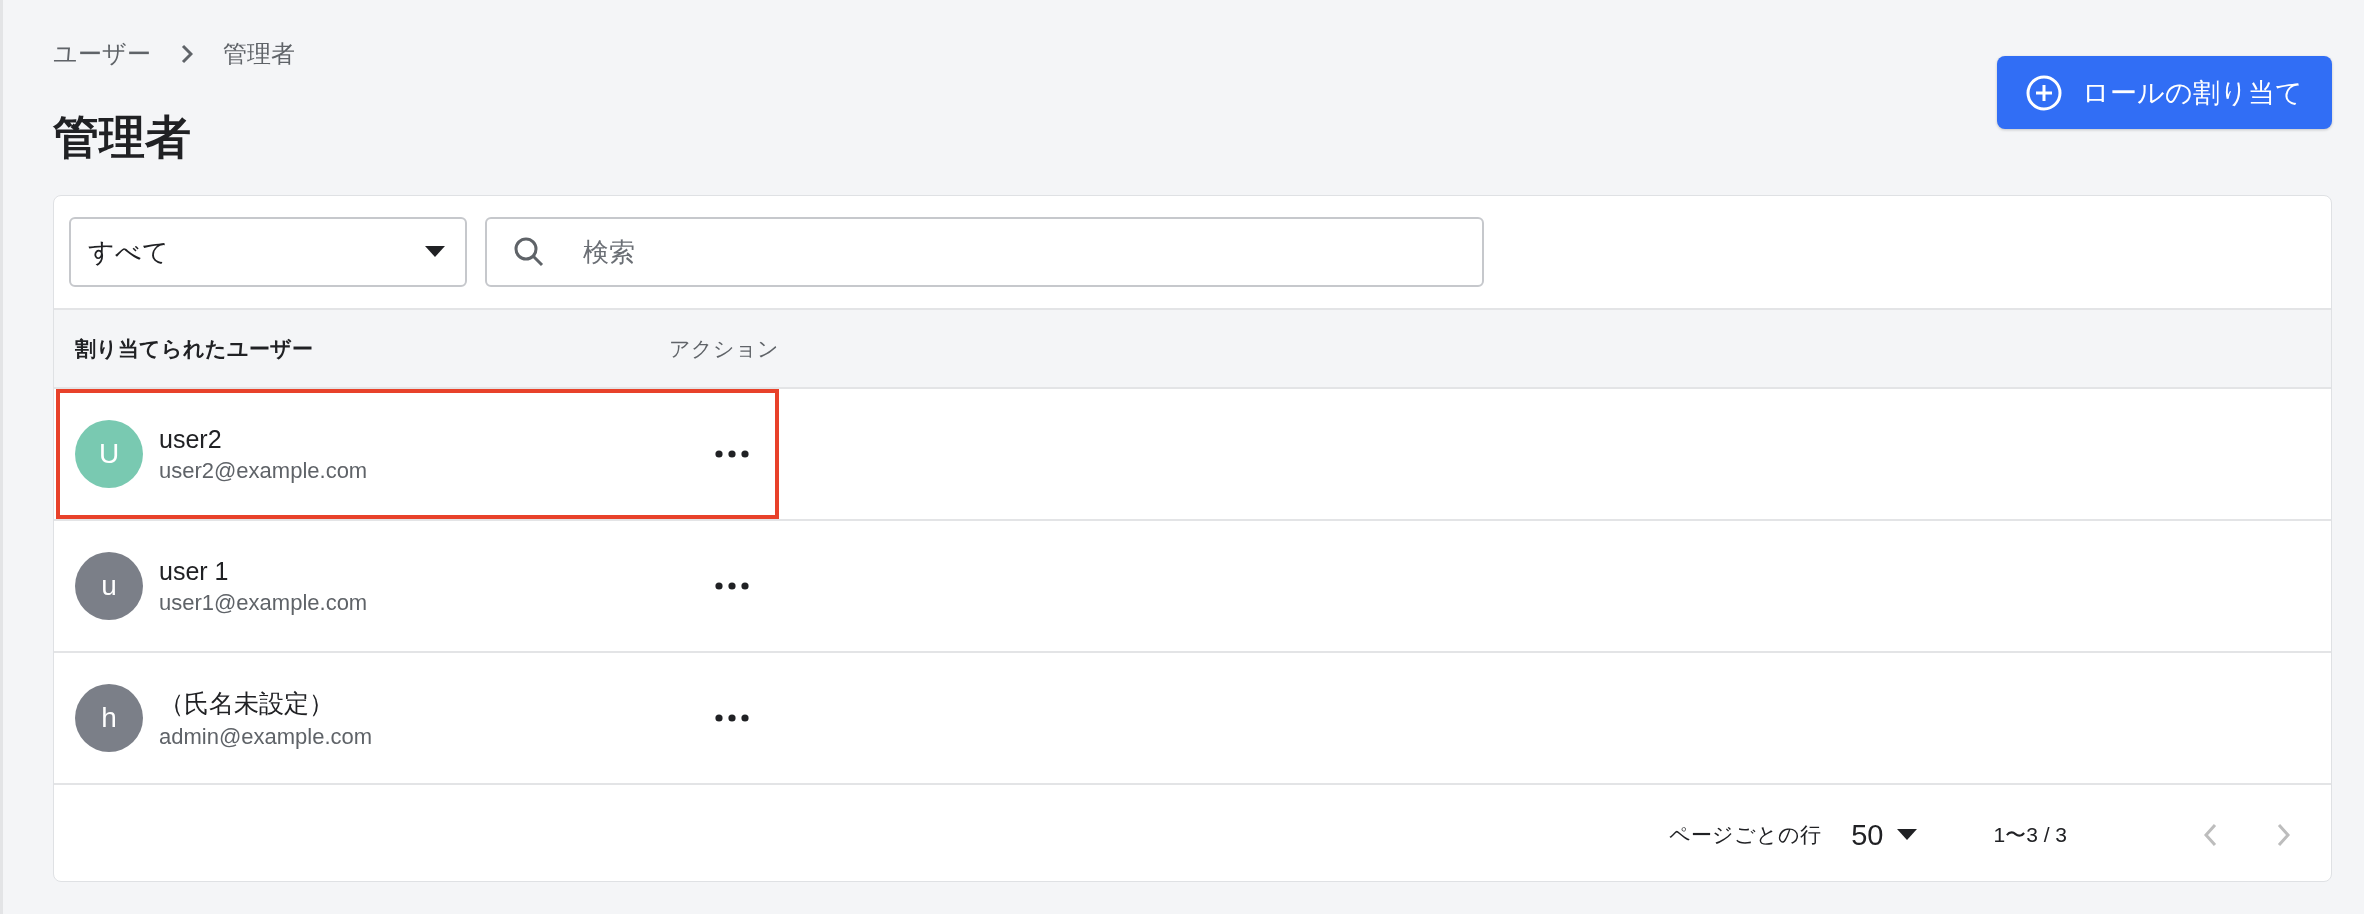 Image resolution: width=2364 pixels, height=914 pixels. What do you see at coordinates (724, 348) in the screenshot?
I see `column-header: アクション` at bounding box center [724, 348].